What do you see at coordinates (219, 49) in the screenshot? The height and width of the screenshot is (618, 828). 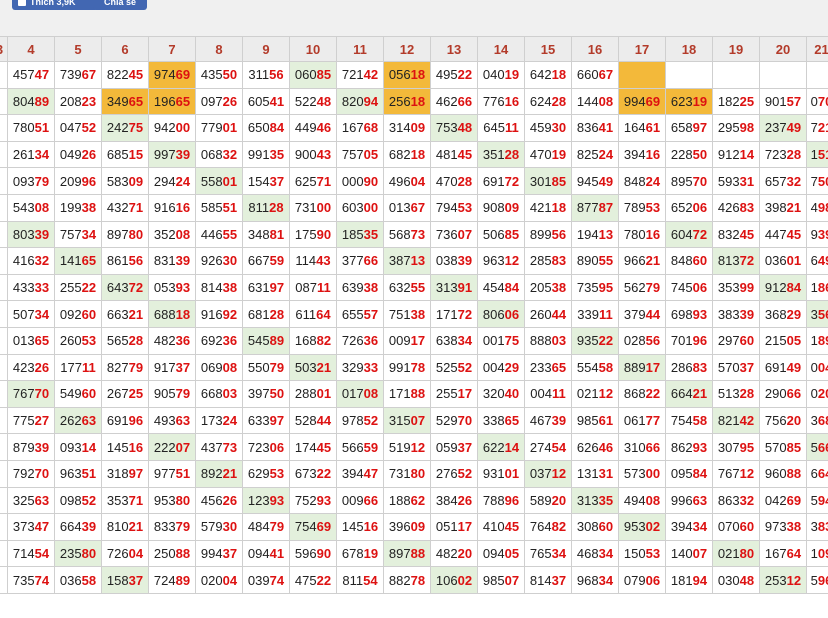 I see `column-header: 8` at bounding box center [219, 49].